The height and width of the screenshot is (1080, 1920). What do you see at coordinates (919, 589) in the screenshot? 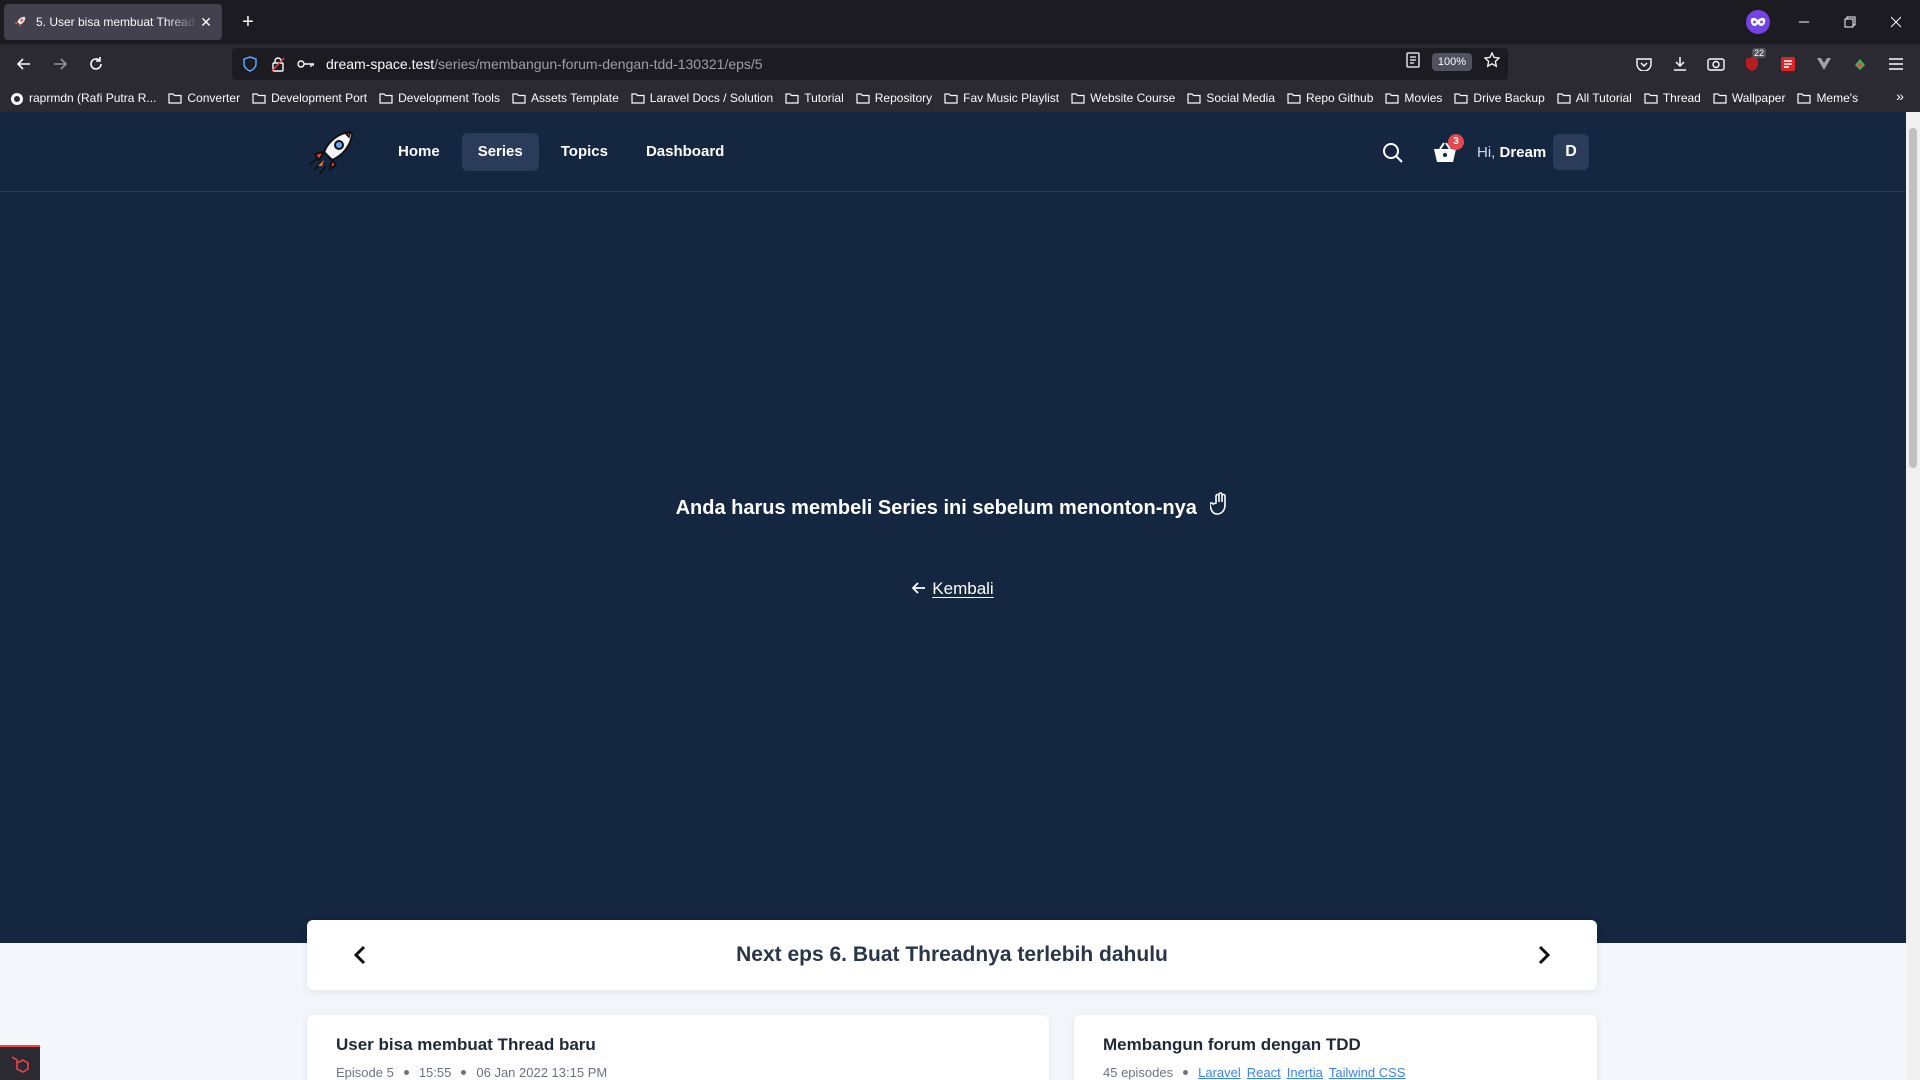
I see `left-arrow-icon` at bounding box center [919, 589].